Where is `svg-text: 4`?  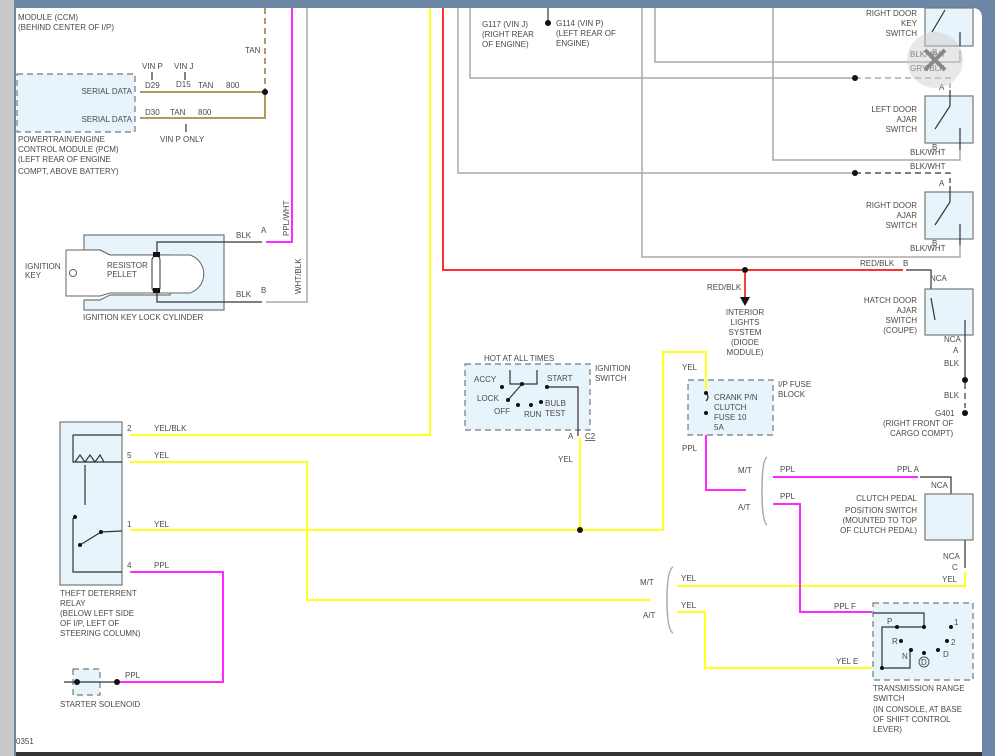 svg-text: 4 is located at coordinates (129, 565).